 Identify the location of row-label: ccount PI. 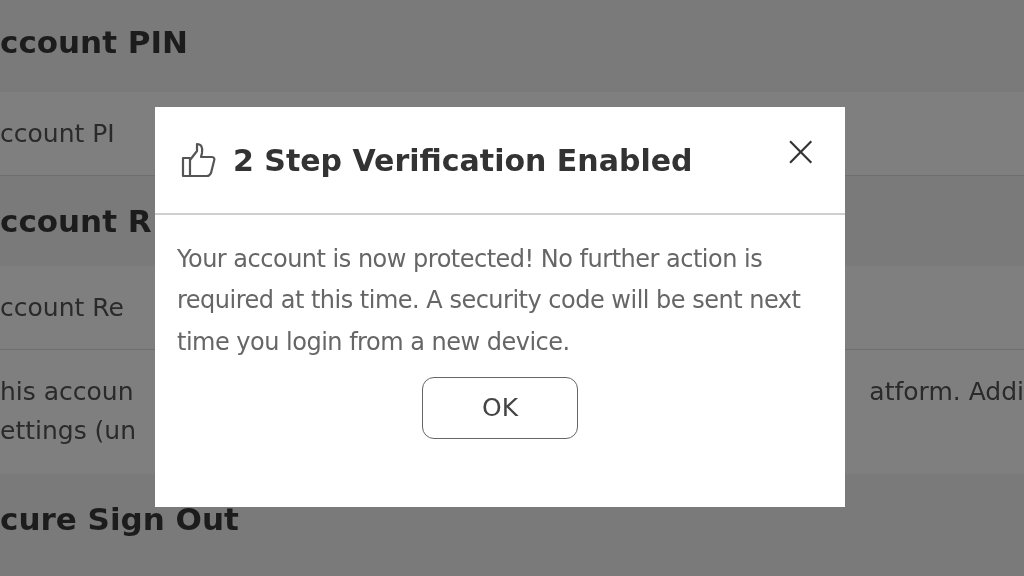
(57, 133).